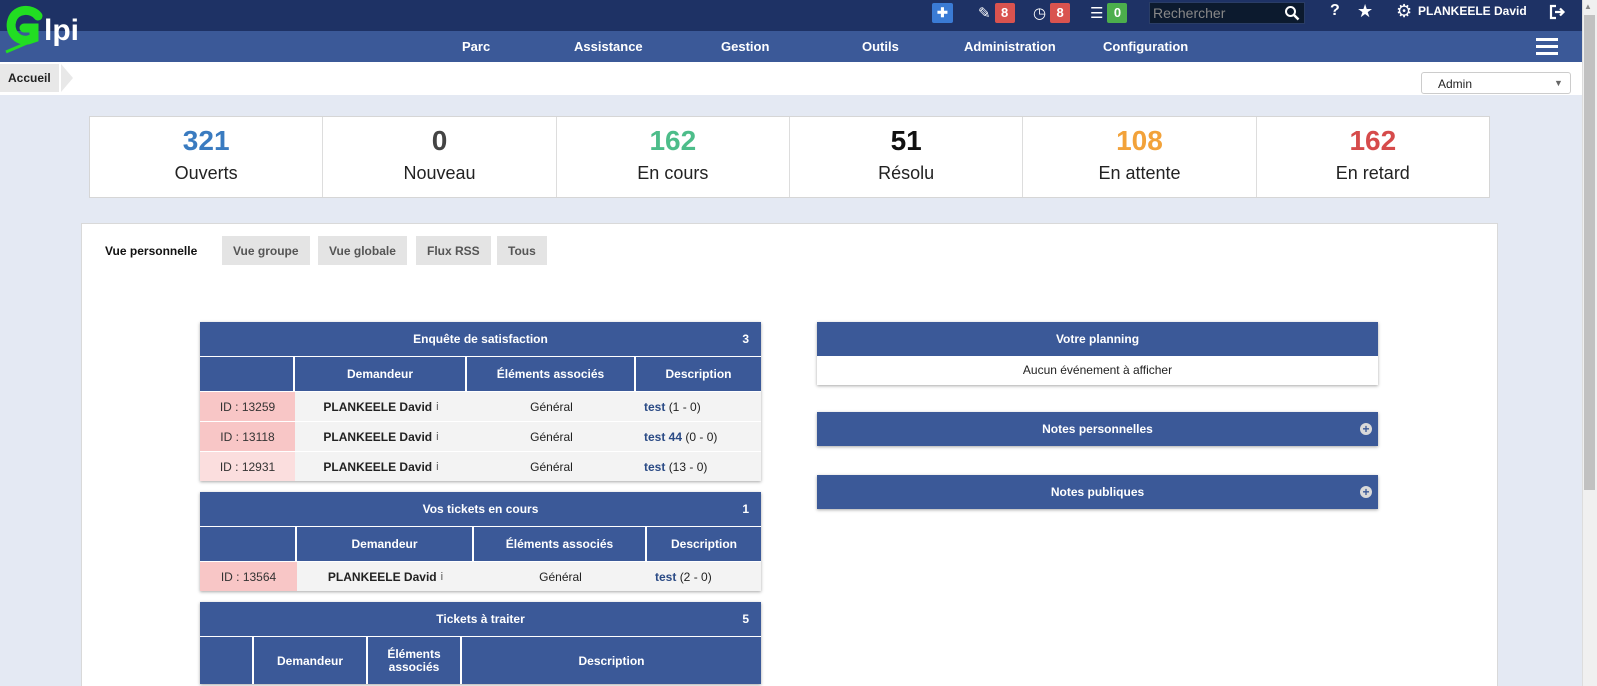 Image resolution: width=1597 pixels, height=686 pixels. What do you see at coordinates (942, 13) in the screenshot?
I see `add-button: ✚` at bounding box center [942, 13].